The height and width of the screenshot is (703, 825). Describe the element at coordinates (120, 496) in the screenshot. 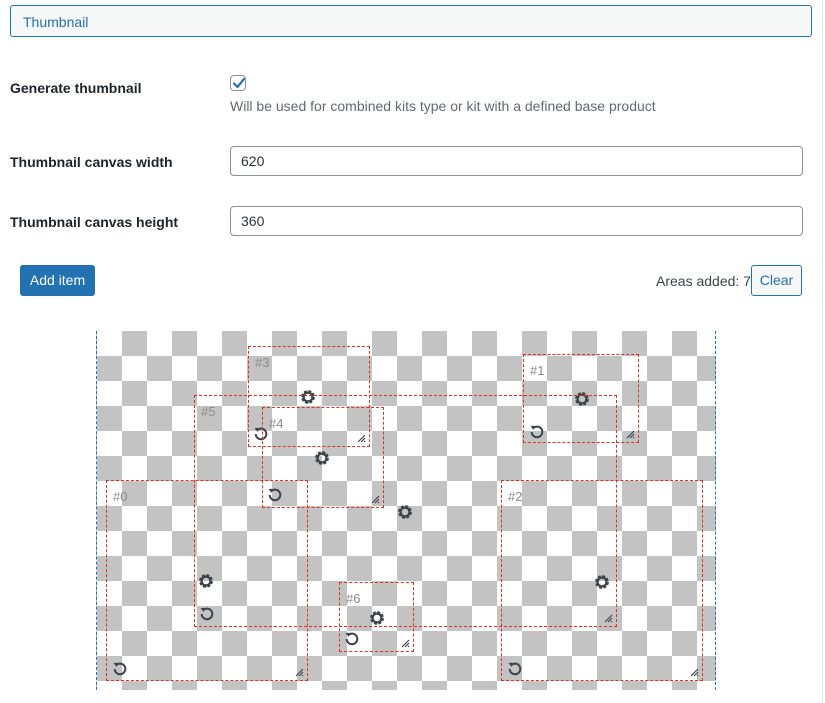

I see `area-label: #0` at that location.